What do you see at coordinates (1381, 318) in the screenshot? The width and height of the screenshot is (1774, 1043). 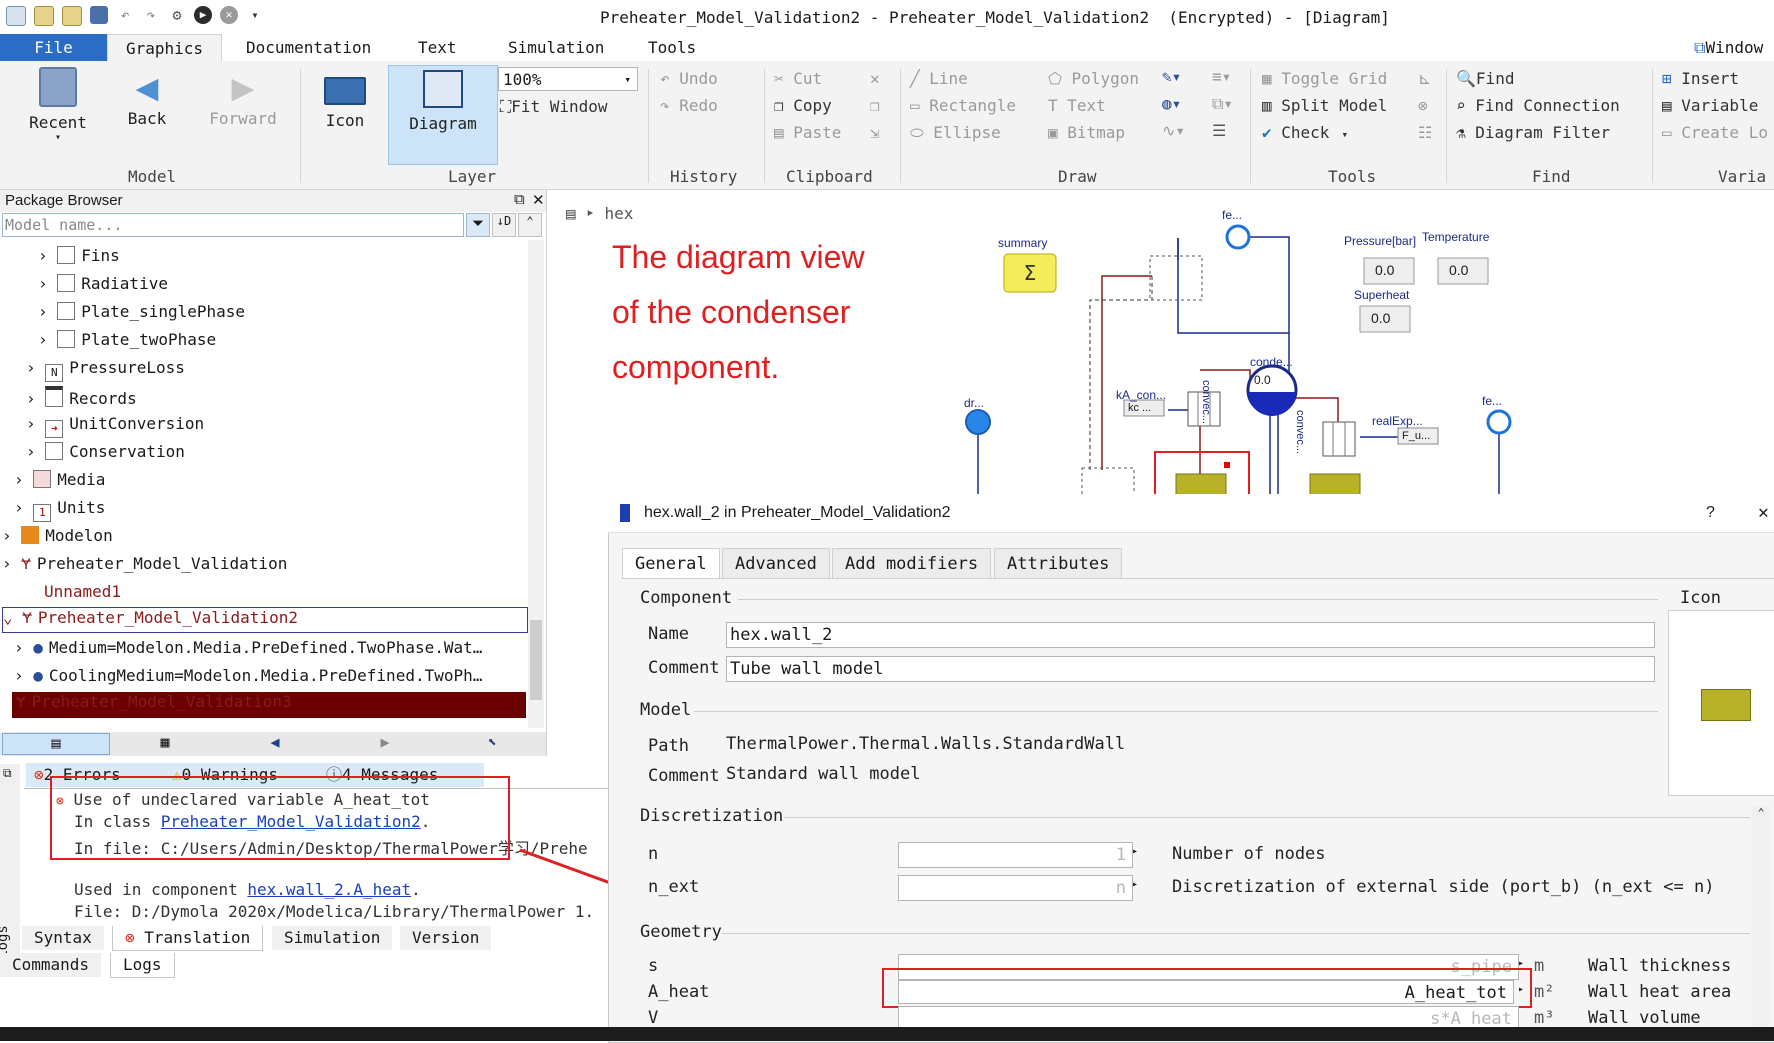 I see `superheat-value: 0.0` at bounding box center [1381, 318].